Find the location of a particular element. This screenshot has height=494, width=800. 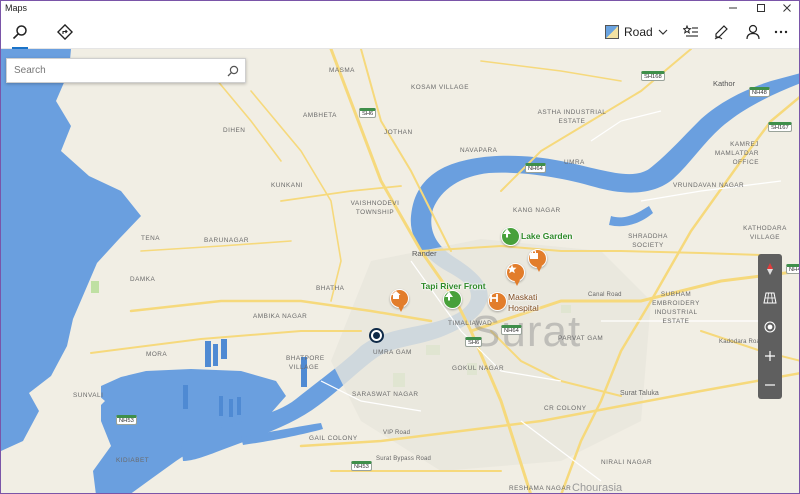

account-button is located at coordinates (753, 32).